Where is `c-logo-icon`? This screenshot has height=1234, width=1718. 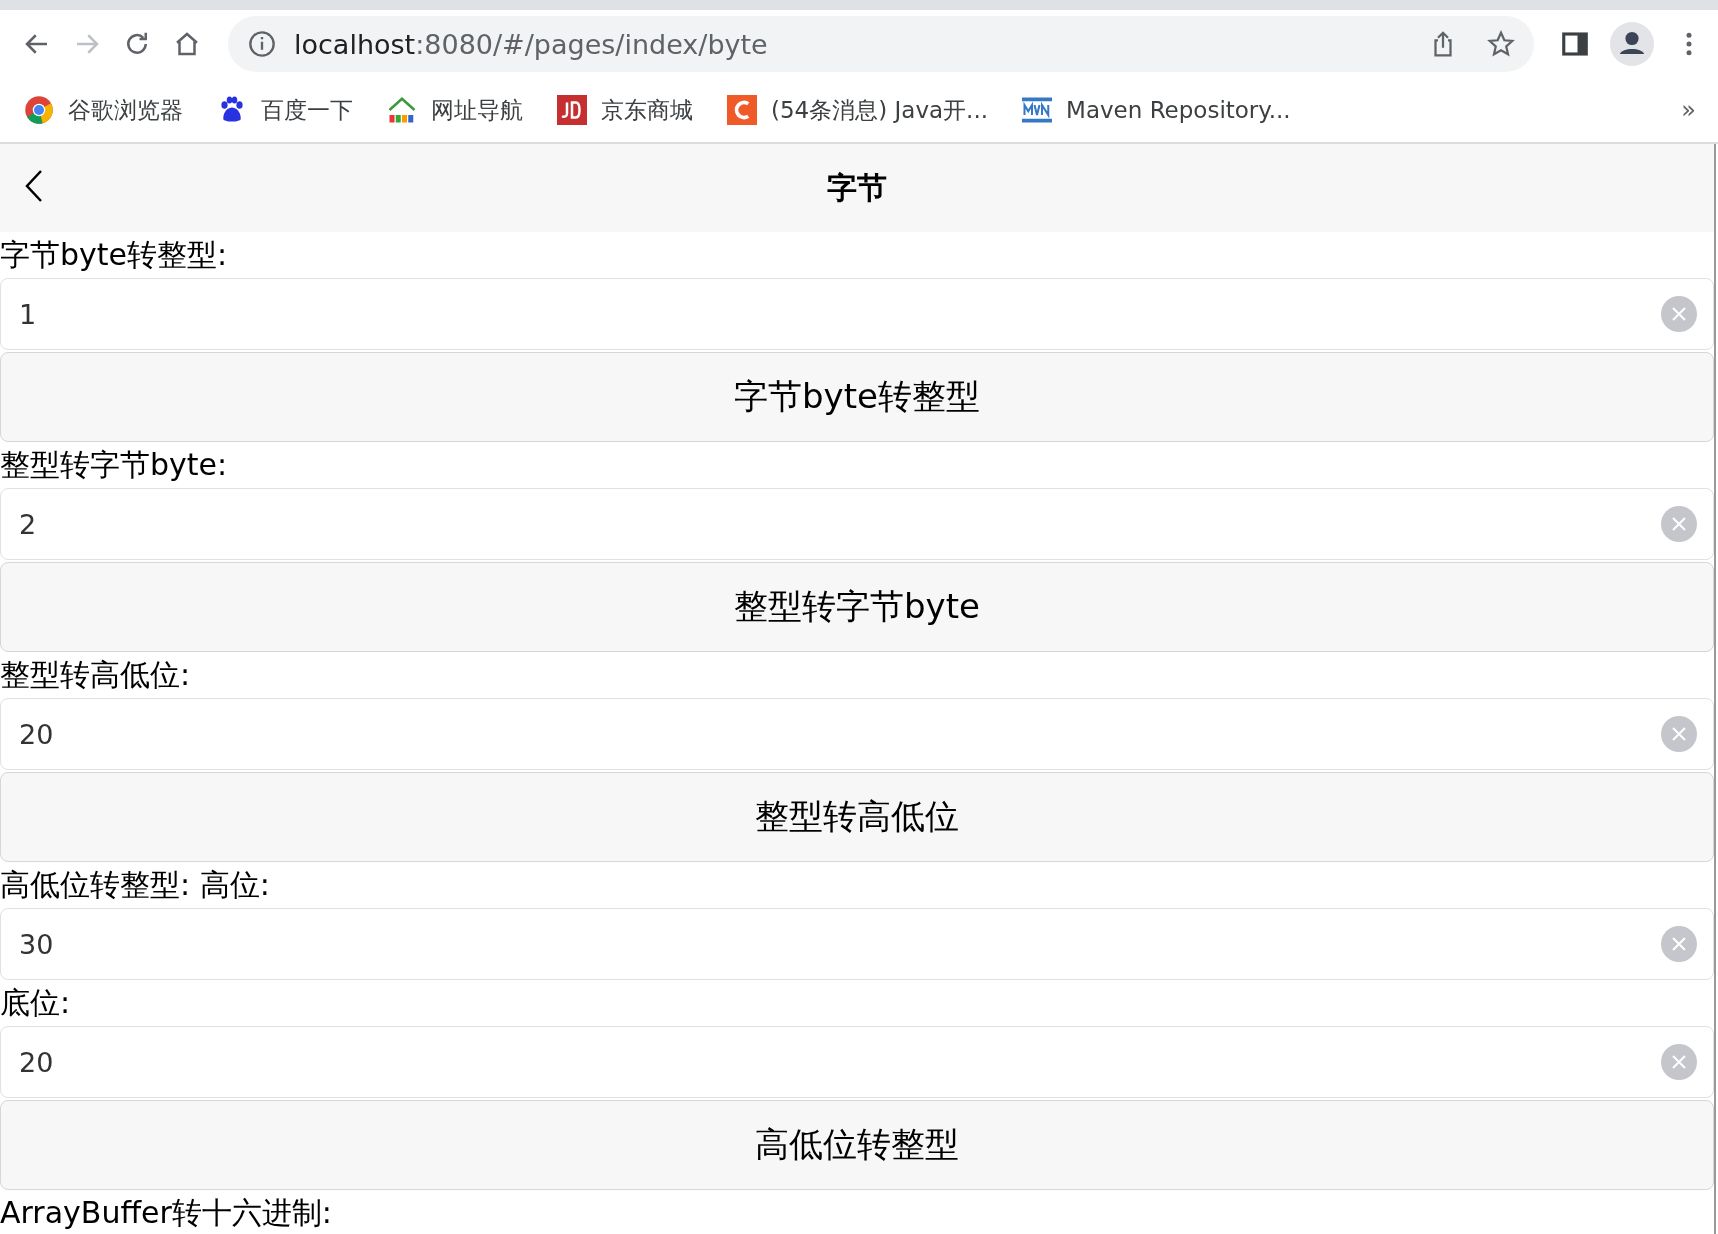
c-logo-icon is located at coordinates (742, 110).